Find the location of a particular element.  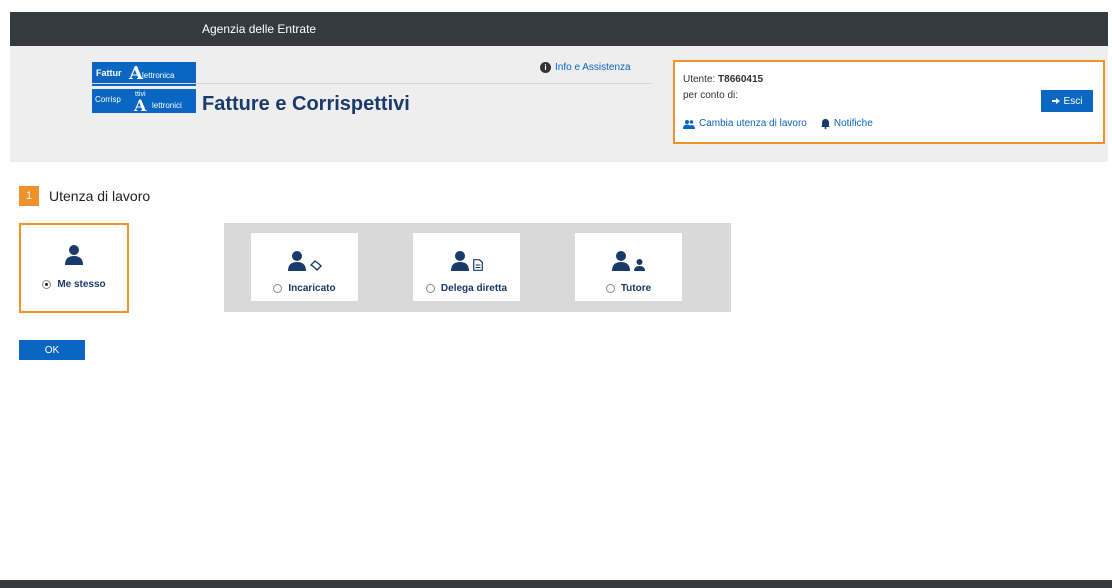

step-heading: 1 Utenza di lavoro is located at coordinates (84, 196).